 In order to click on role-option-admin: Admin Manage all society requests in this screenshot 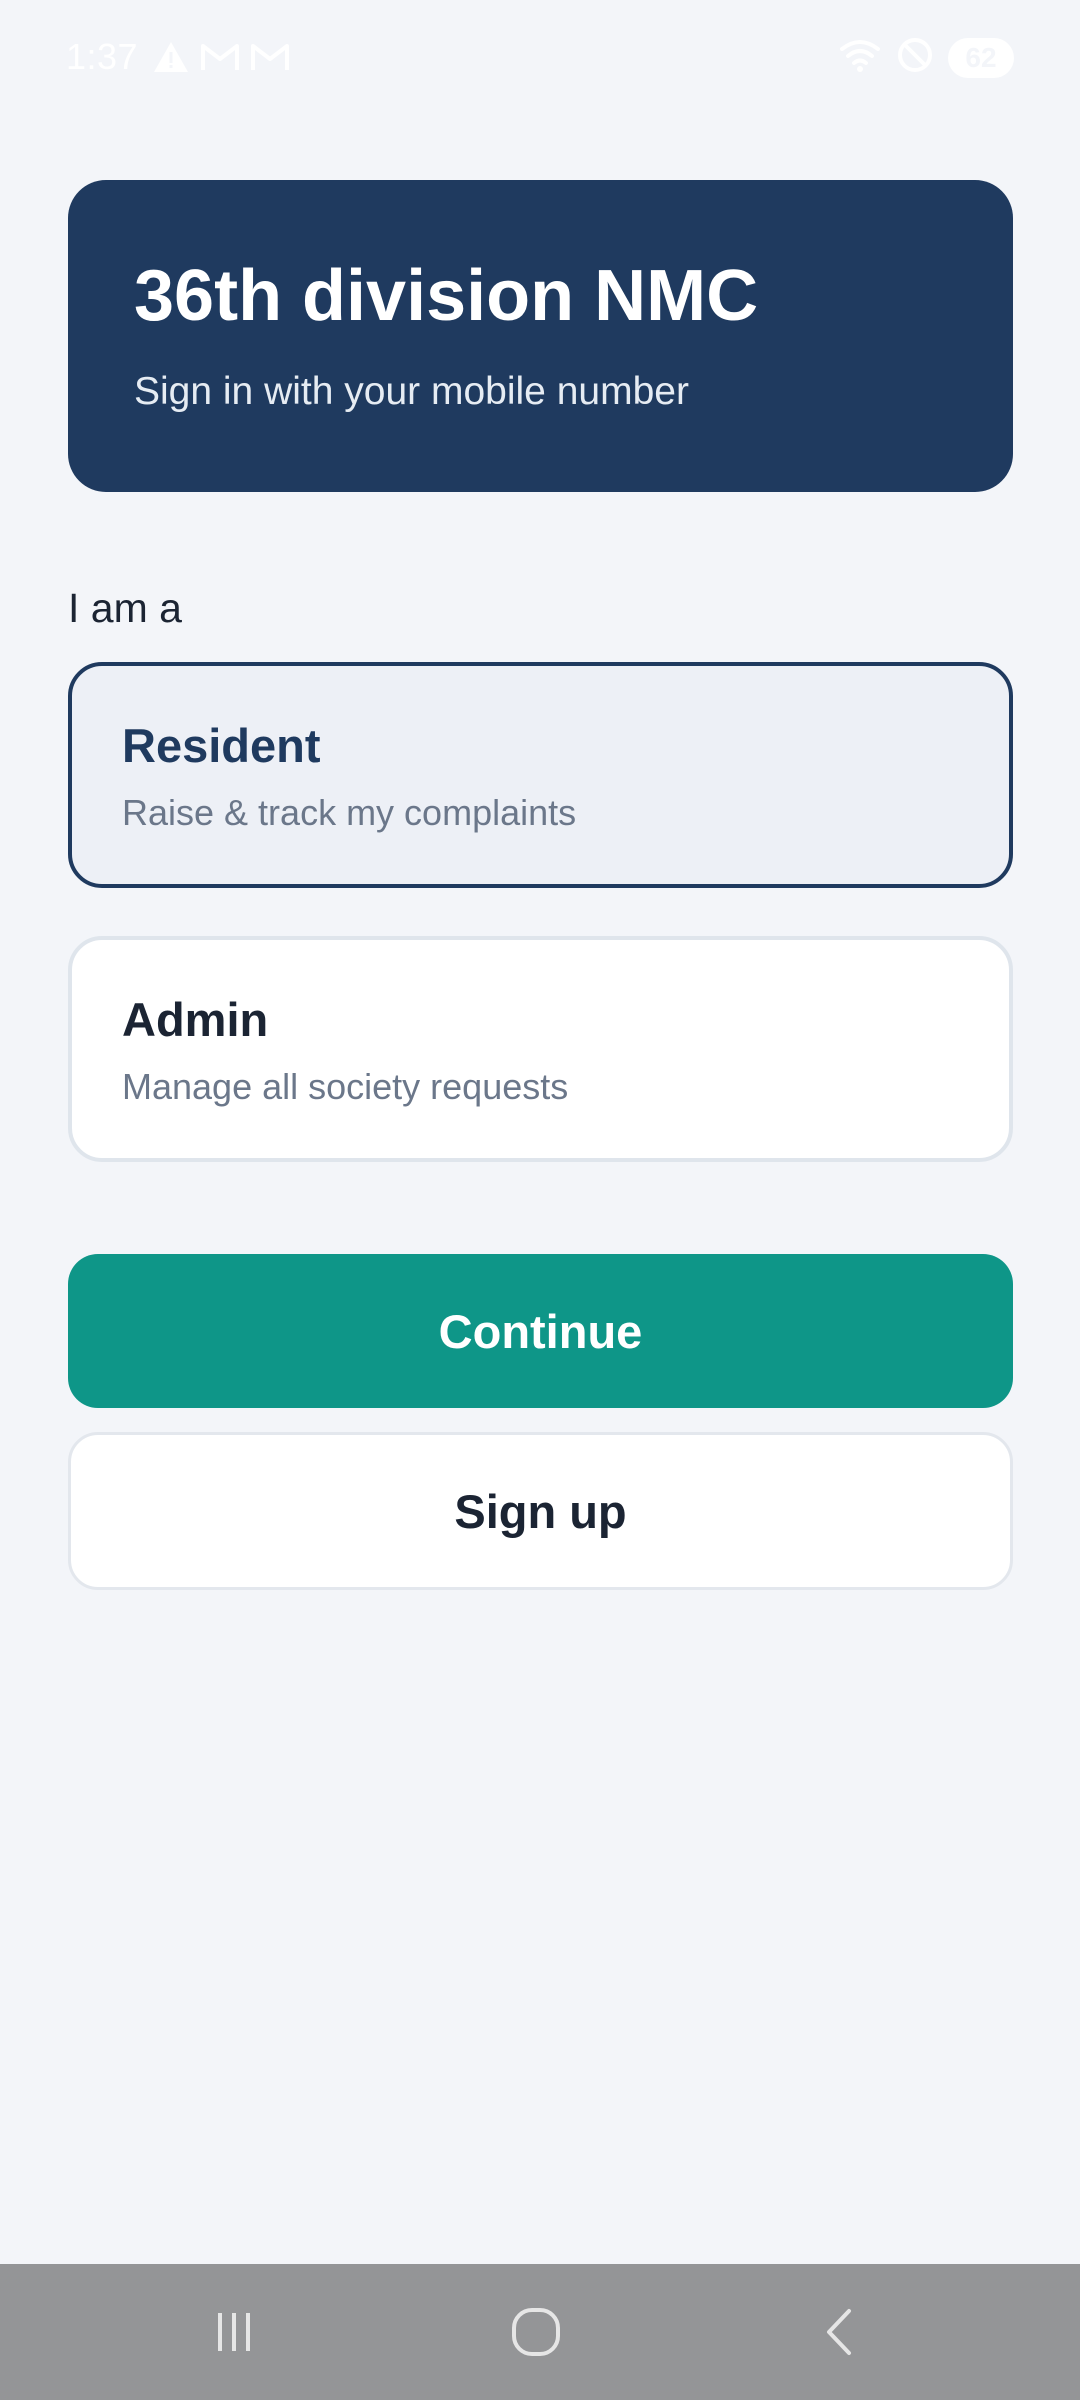, I will do `click(540, 1049)`.